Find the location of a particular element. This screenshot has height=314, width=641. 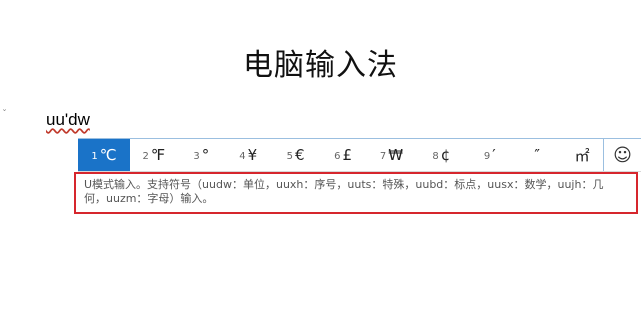

candidate-index: 4 is located at coordinates (242, 156).